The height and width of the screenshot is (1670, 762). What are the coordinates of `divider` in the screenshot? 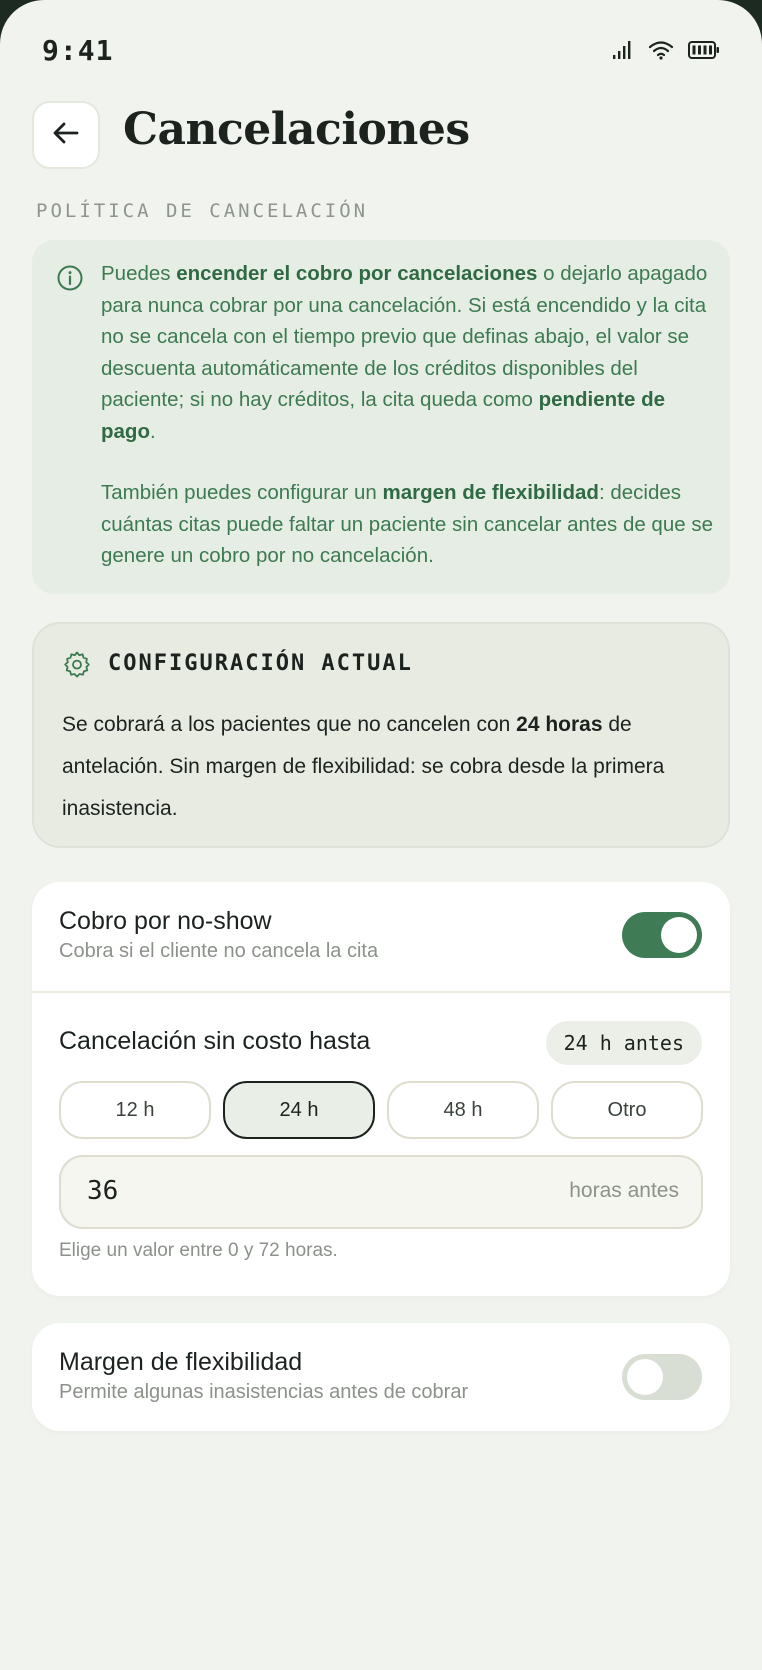 It's located at (381, 992).